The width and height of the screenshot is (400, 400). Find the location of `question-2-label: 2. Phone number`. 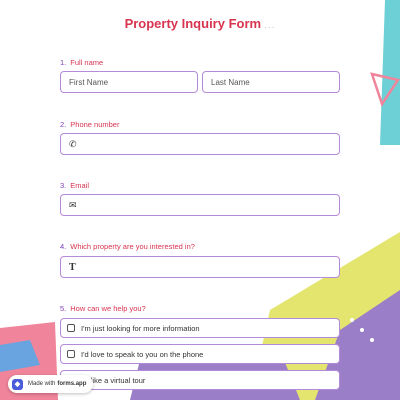

question-2-label: 2. Phone number is located at coordinates (90, 124).